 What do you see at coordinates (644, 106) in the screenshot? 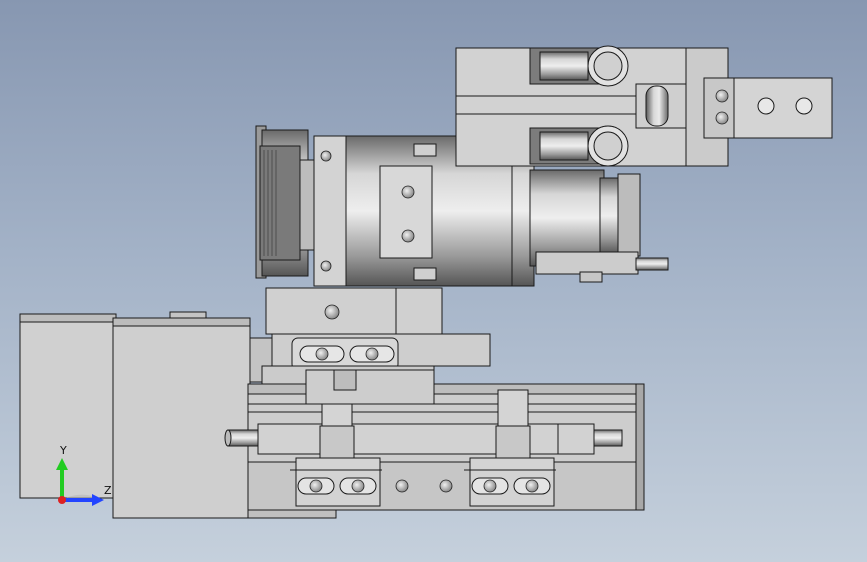
I see `pneumatic-gripper` at bounding box center [644, 106].